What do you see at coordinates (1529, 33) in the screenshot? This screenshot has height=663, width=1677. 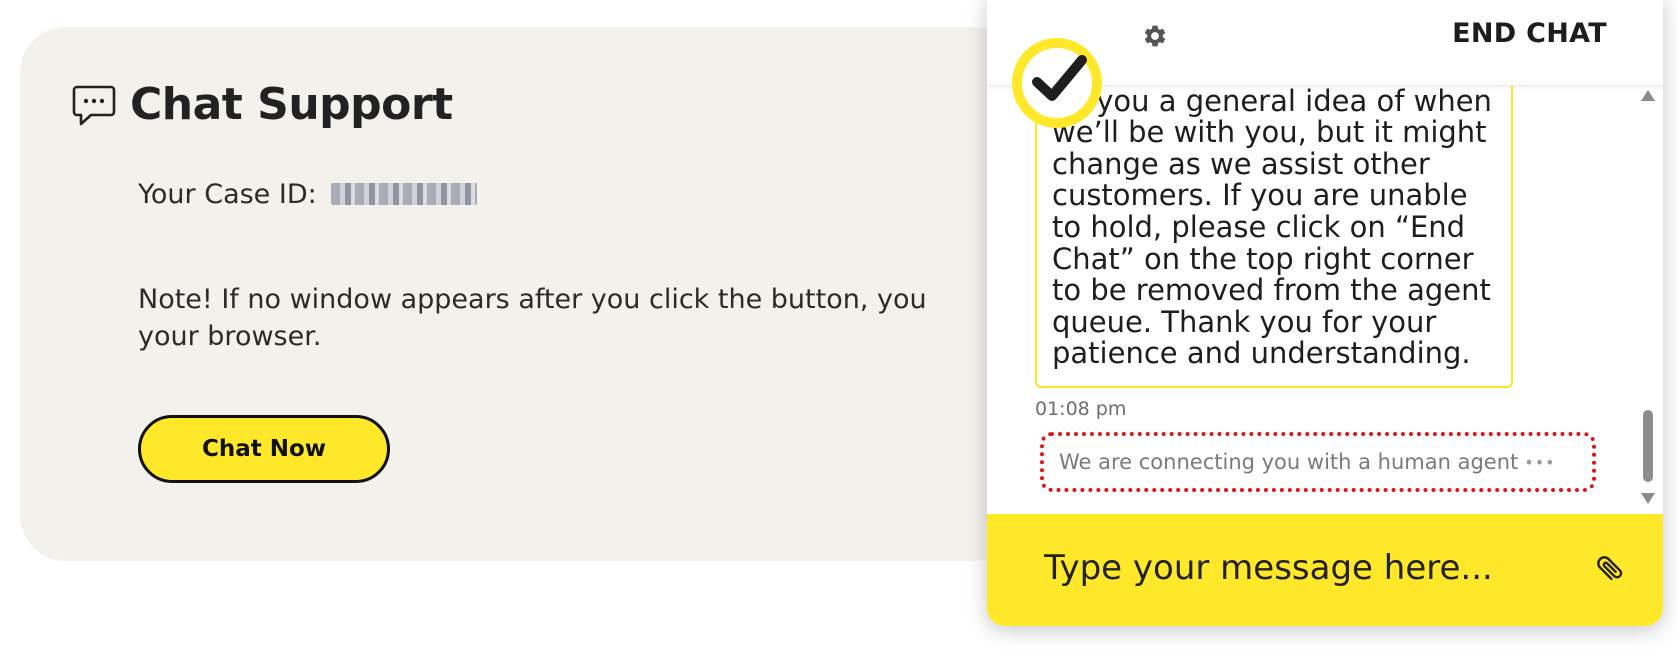 I see `end-chat-button: END CHAT` at bounding box center [1529, 33].